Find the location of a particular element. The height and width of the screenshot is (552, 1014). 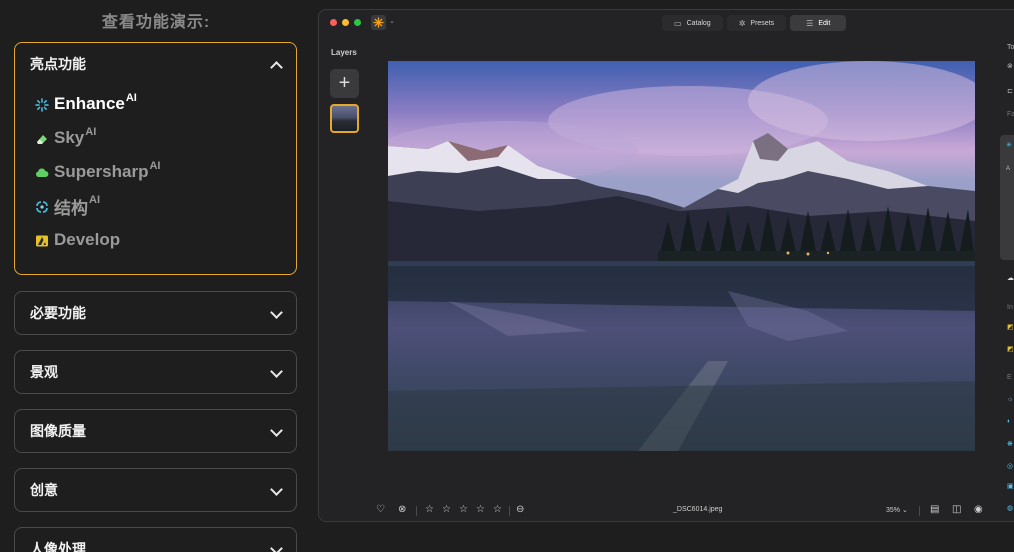

mode-tabs: ▭ Catalog ✲ Presets ☰ Edit is located at coordinates (754, 23).